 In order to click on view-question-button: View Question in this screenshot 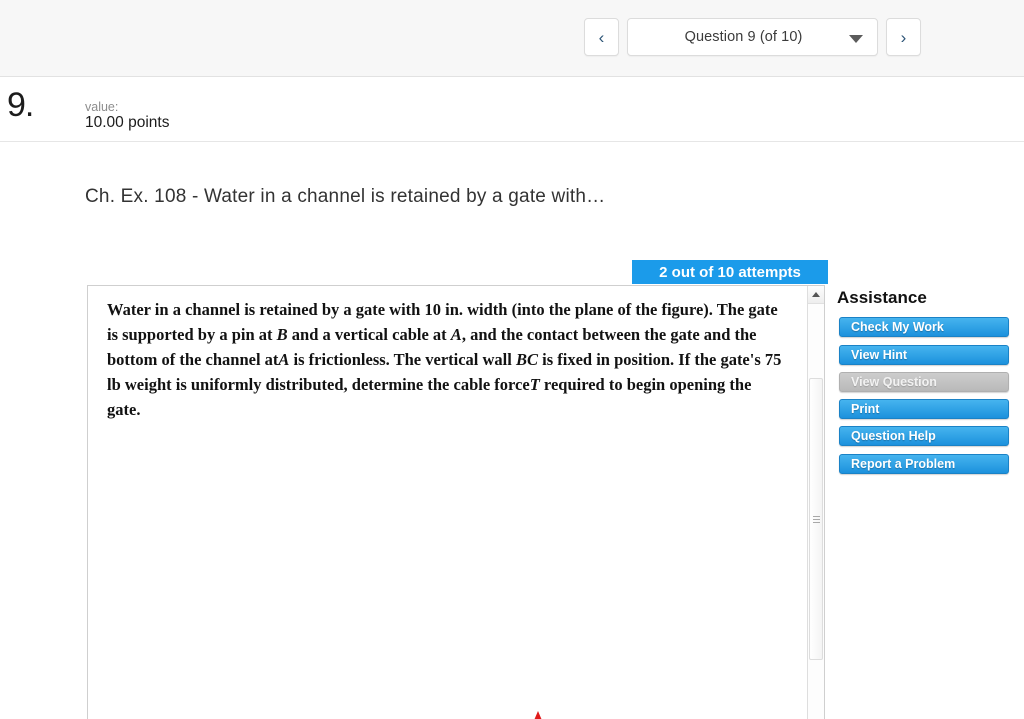, I will do `click(924, 382)`.